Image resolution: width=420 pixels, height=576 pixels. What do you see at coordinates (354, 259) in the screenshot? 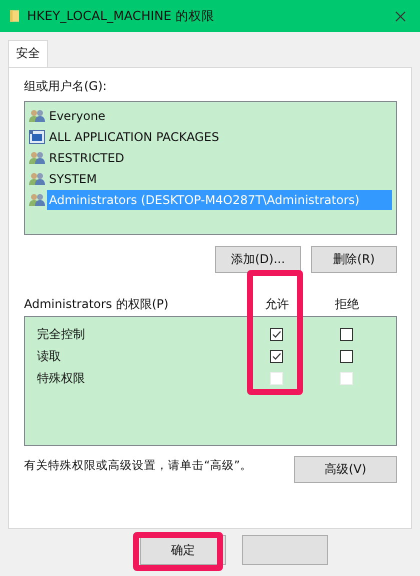
I see `dialog-button: 删除(R)` at bounding box center [354, 259].